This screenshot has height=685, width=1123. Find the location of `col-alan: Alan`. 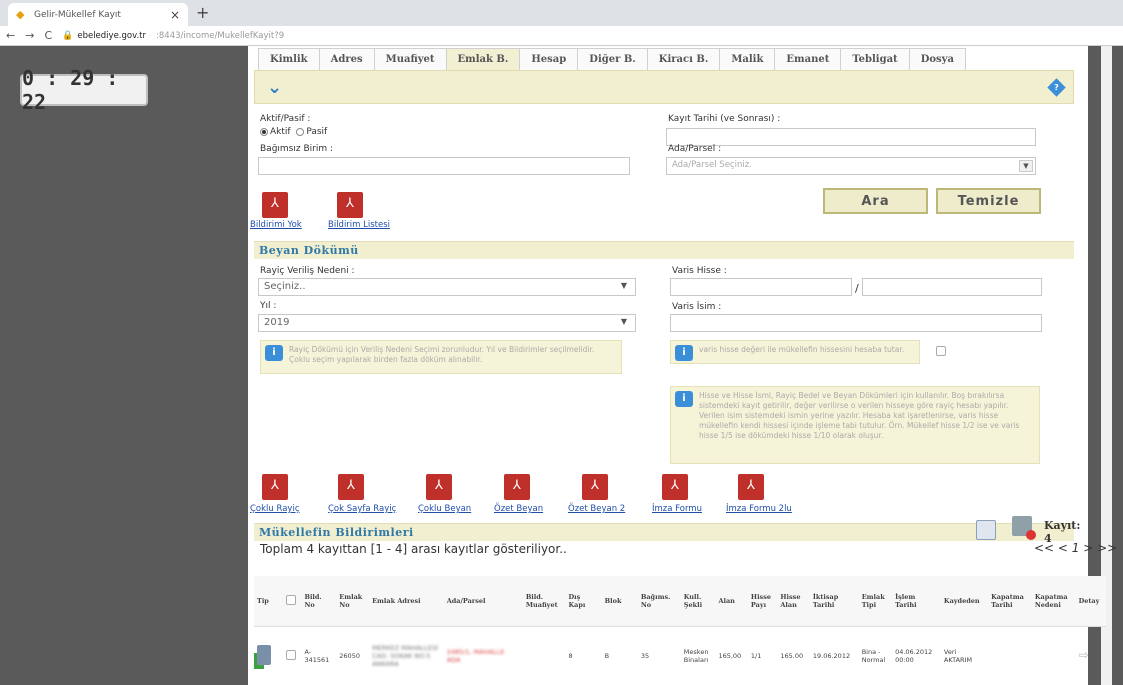

col-alan: Alan is located at coordinates (731, 601).